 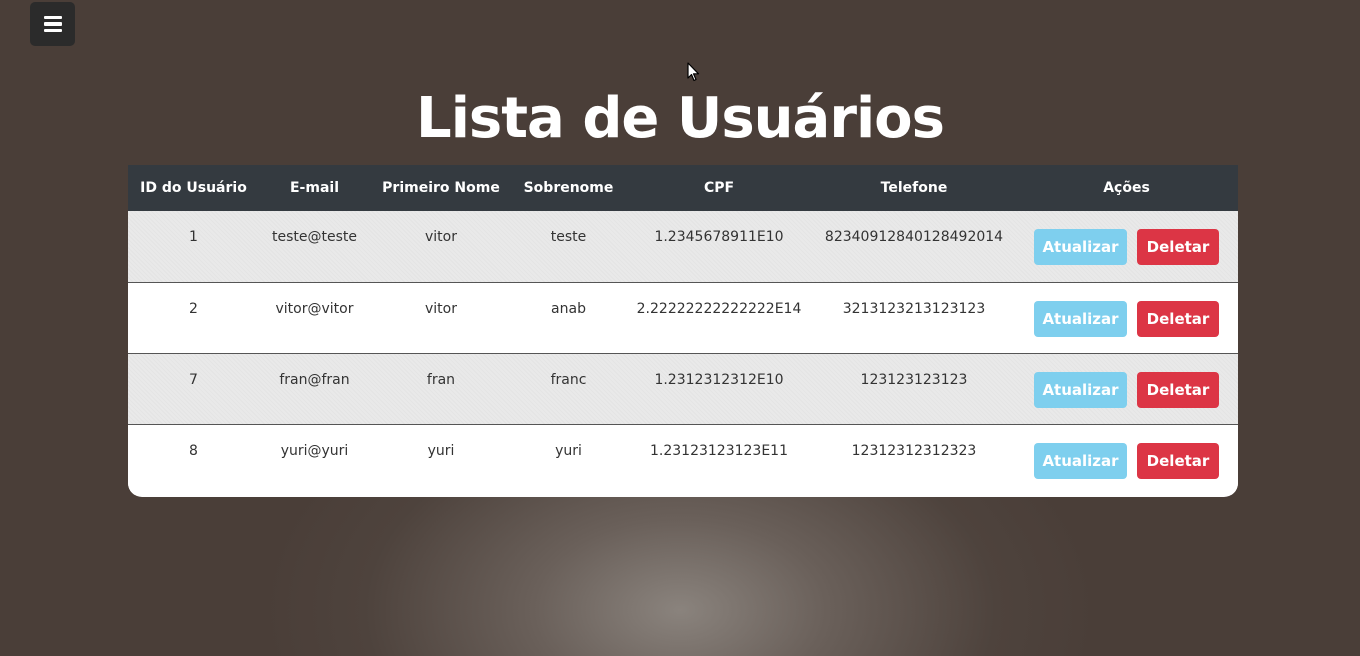 I want to click on cell-cpf: 1.23123123123E11, so click(x=719, y=459).